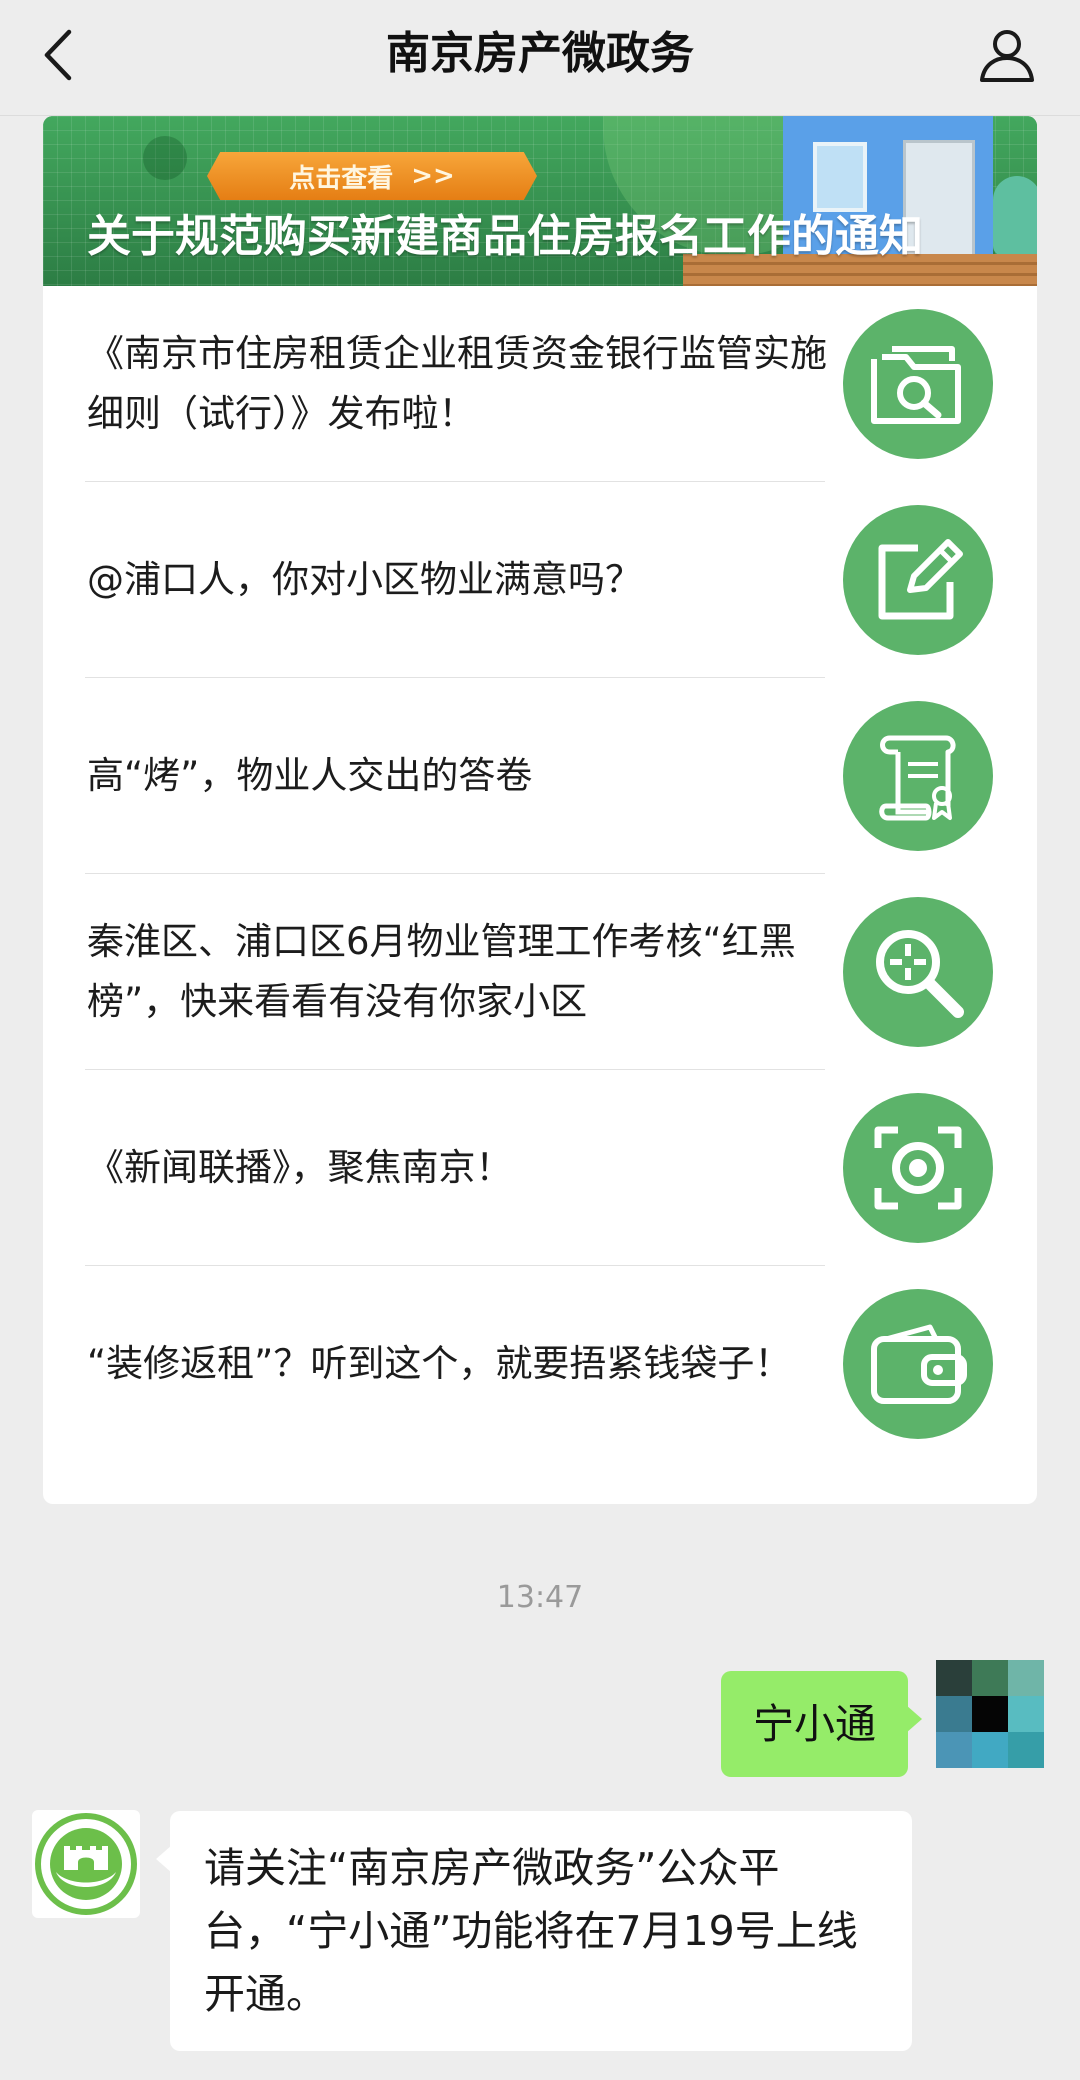  Describe the element at coordinates (300, 1167) in the screenshot. I see `article-title: 《新闻联播》，聚焦南京！` at that location.